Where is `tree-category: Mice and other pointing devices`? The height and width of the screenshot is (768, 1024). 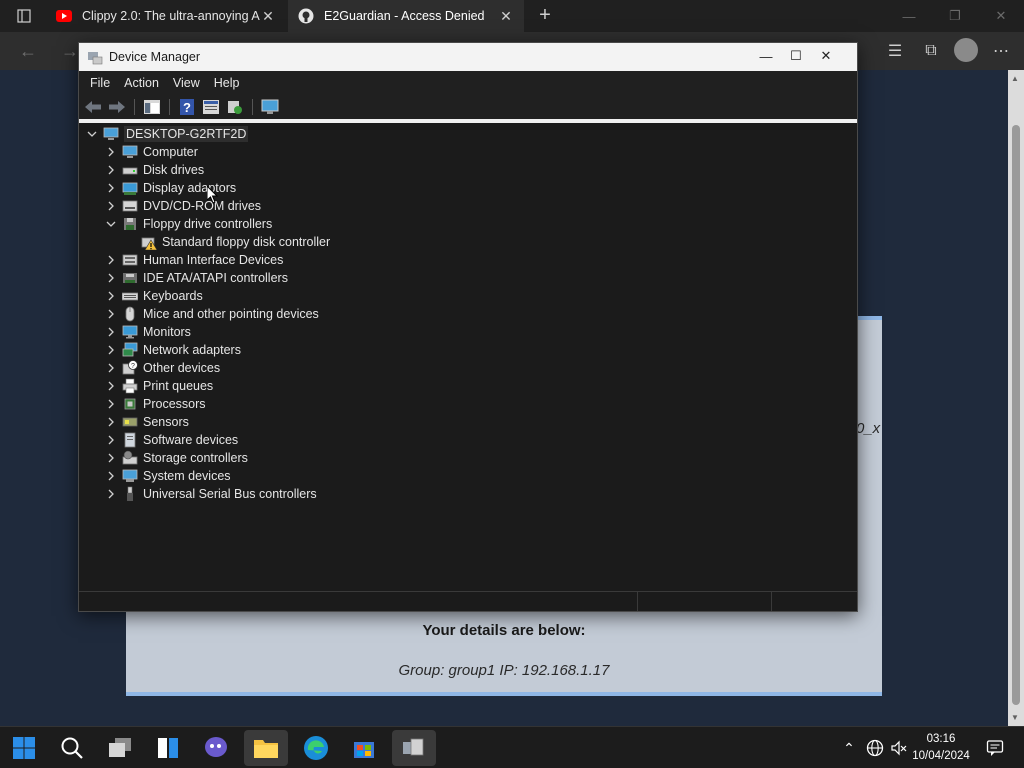
tree-category: Mice and other pointing devices is located at coordinates (211, 314).